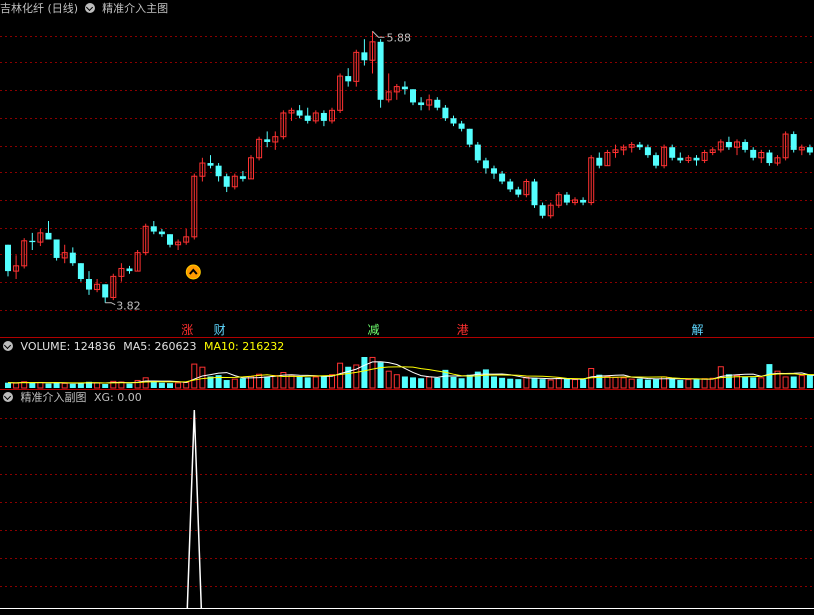 The width and height of the screenshot is (814, 615). I want to click on ma10-label: MA10: 216232, so click(244, 346).